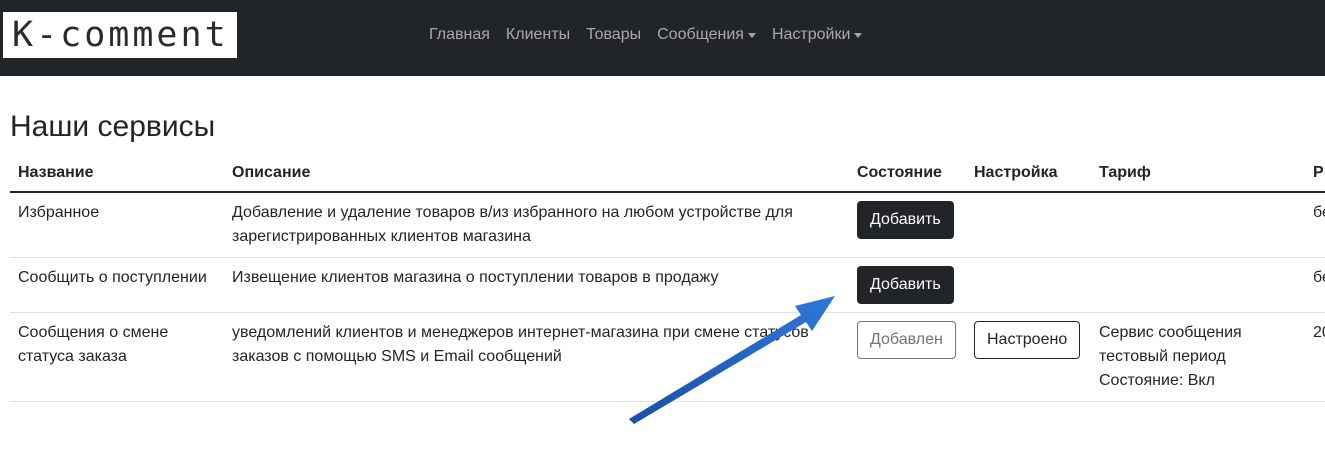  I want to click on column-header-name: Название, so click(117, 173).